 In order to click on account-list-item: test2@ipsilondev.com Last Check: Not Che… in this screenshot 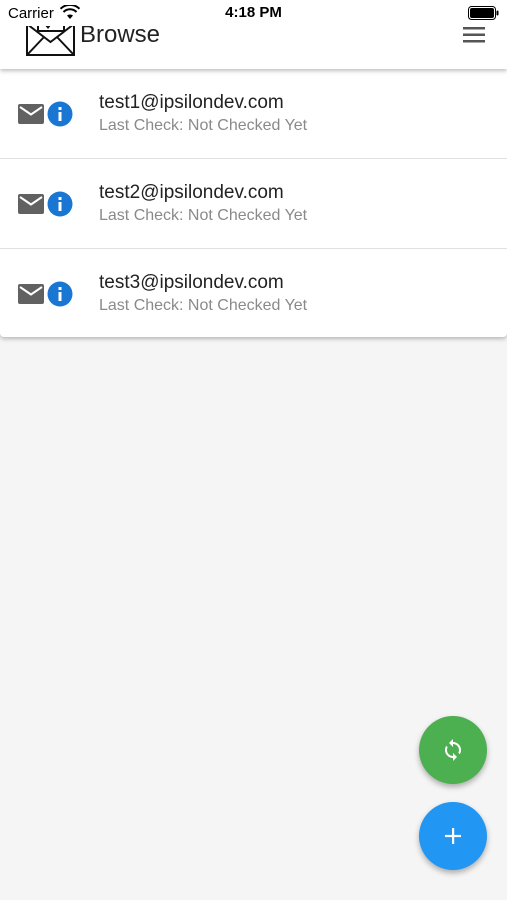, I will do `click(253, 204)`.